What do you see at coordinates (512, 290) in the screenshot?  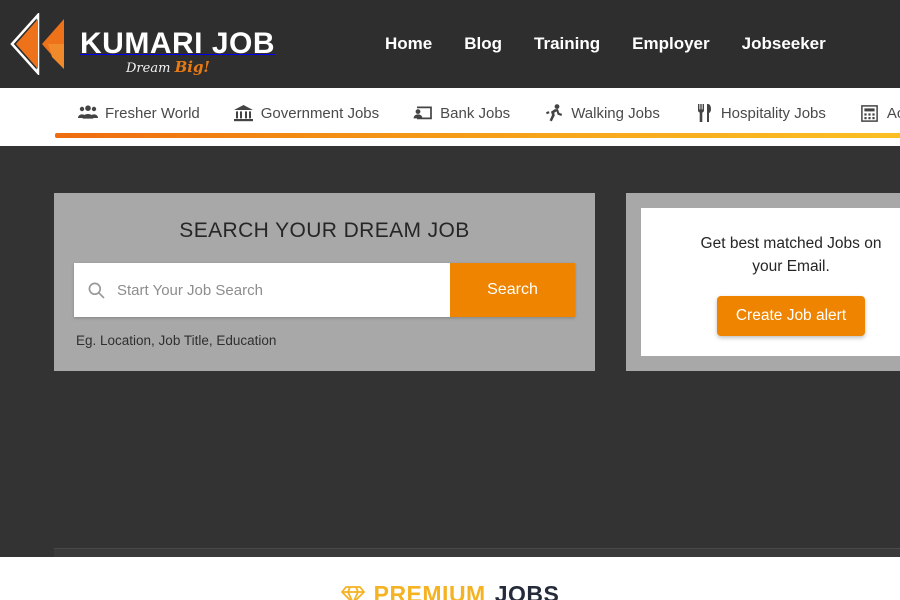 I see `search-button: Search` at bounding box center [512, 290].